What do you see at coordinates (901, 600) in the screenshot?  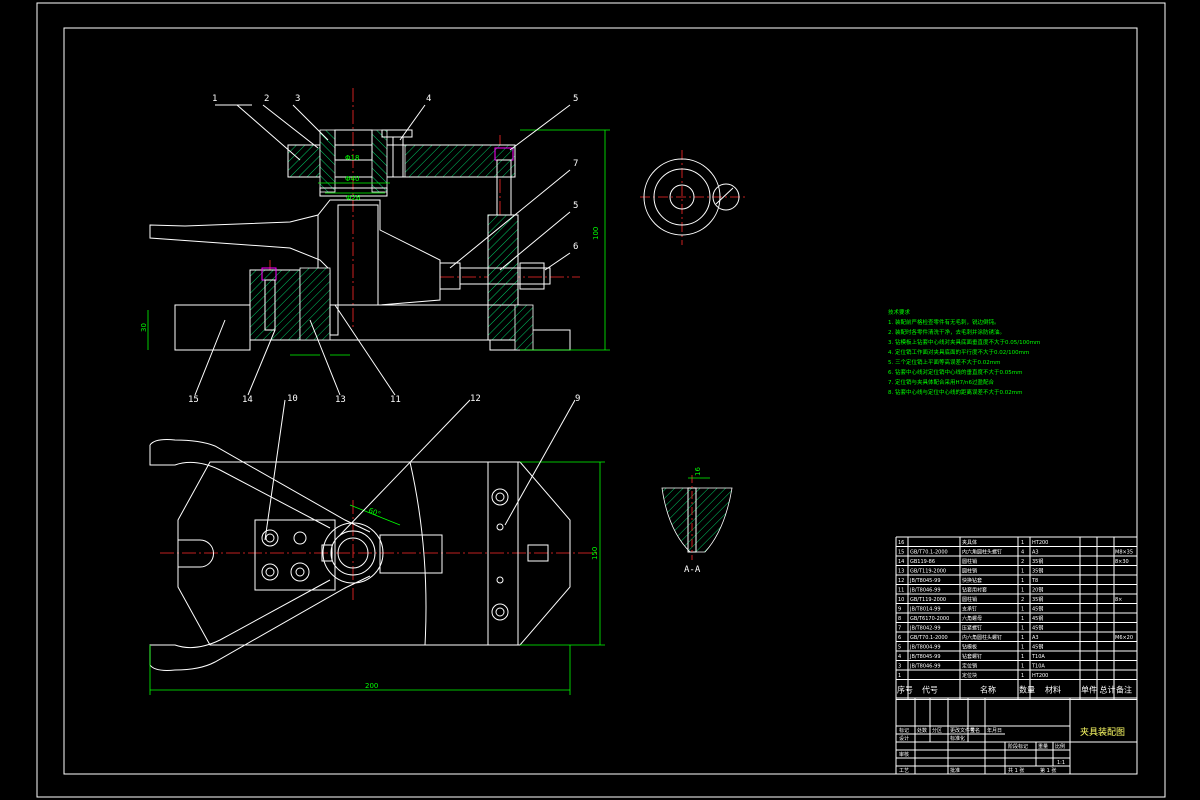 I see `bom-cell-no: 10` at bounding box center [901, 600].